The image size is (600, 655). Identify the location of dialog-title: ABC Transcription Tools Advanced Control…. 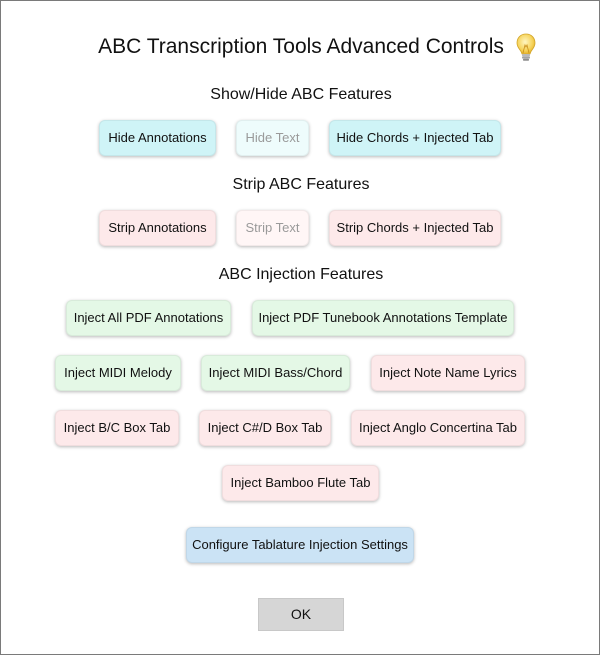
(301, 46).